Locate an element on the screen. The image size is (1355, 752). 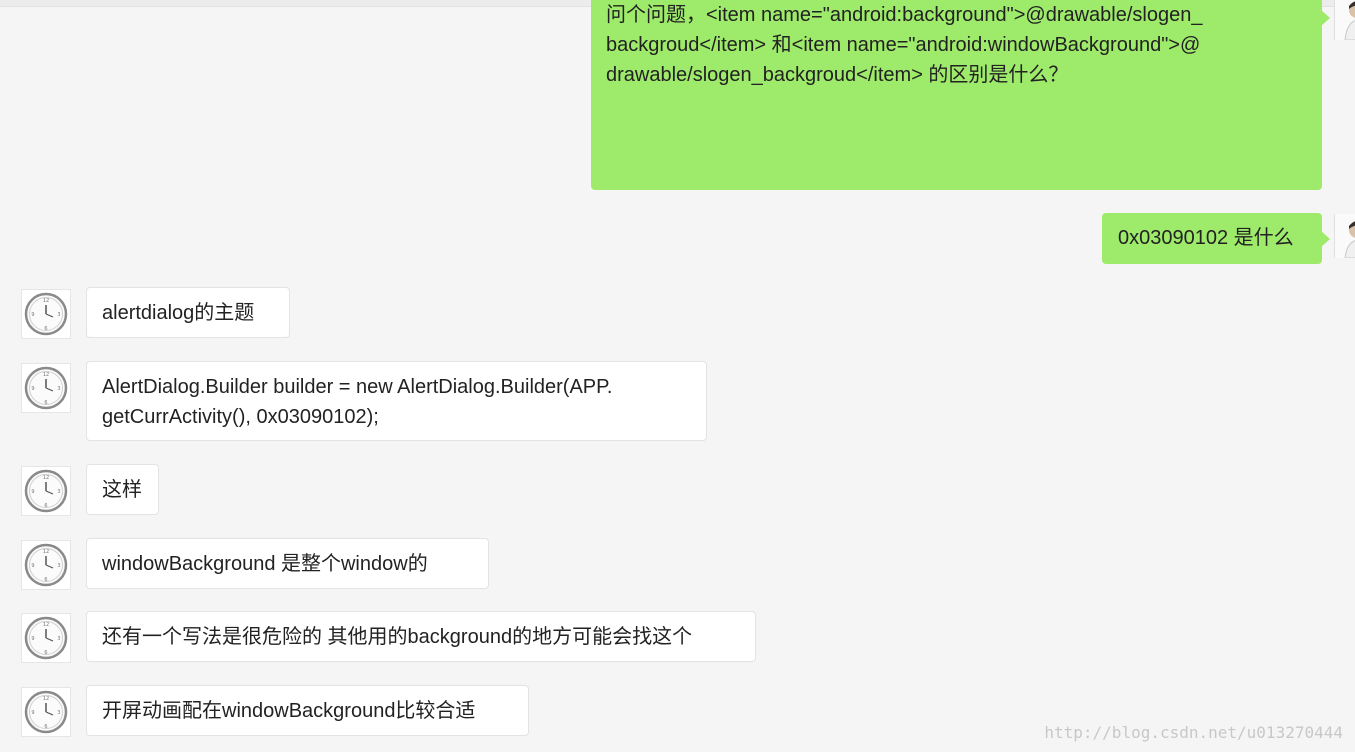
incoming-message-bubble: 这样 is located at coordinates (122, 489).